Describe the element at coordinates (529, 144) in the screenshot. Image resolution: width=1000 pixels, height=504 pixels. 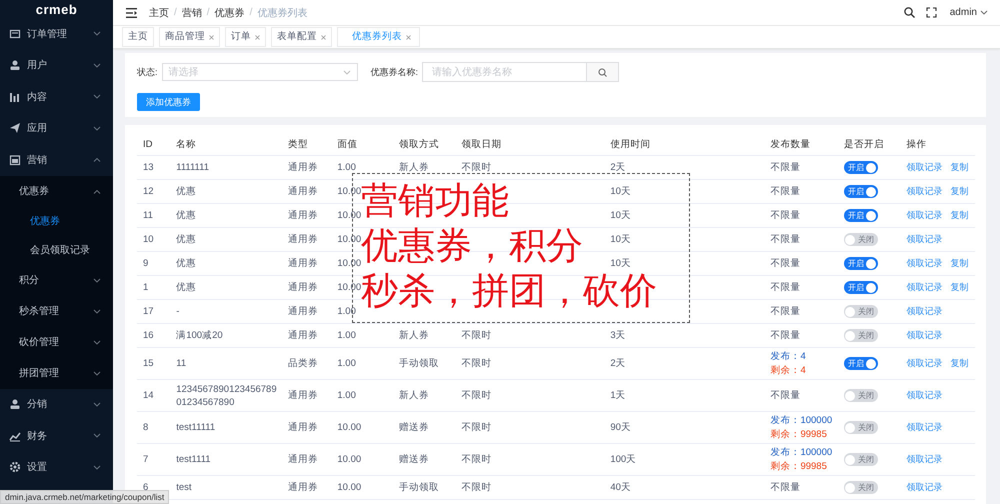
I see `column-header: 领取日期` at that location.